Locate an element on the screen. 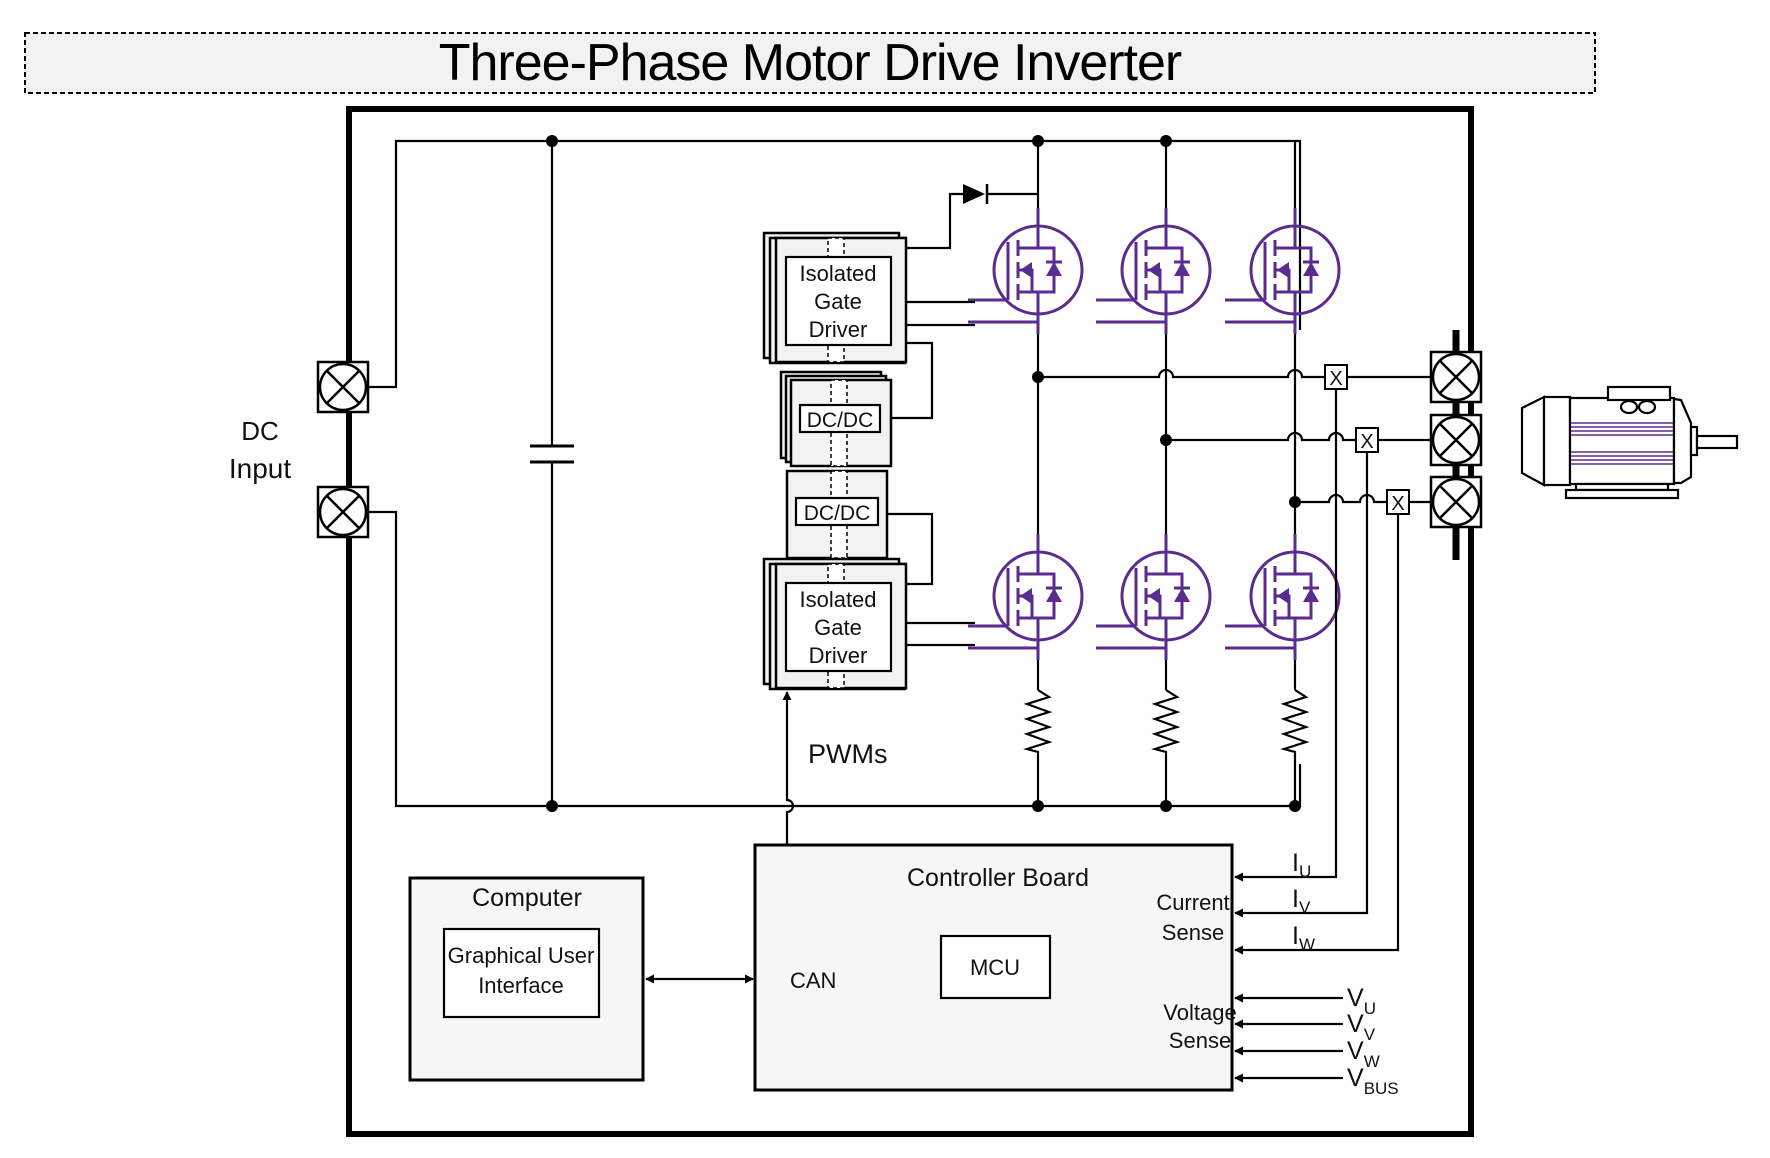 The image size is (1770, 1158). current-input-w: IW is located at coordinates (1317, 734).